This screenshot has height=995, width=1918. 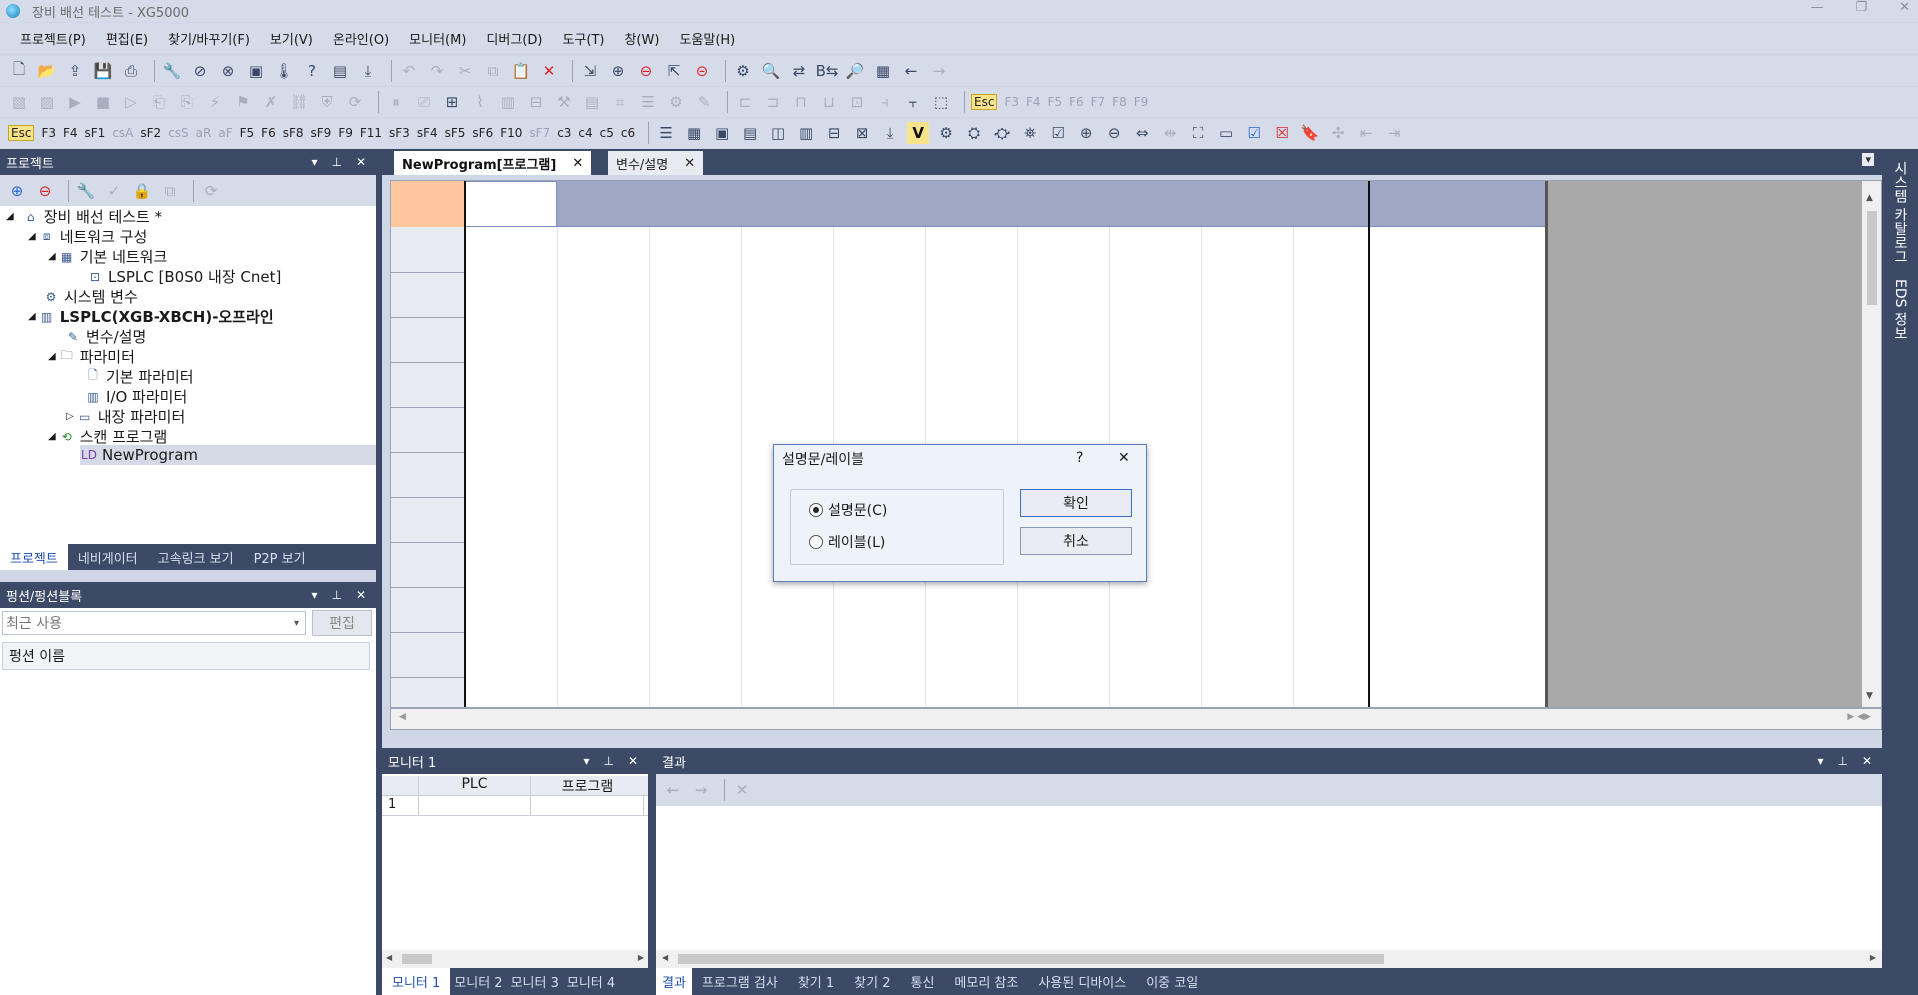 What do you see at coordinates (47, 102) in the screenshot?
I see `disconnect-icon: ▨` at bounding box center [47, 102].